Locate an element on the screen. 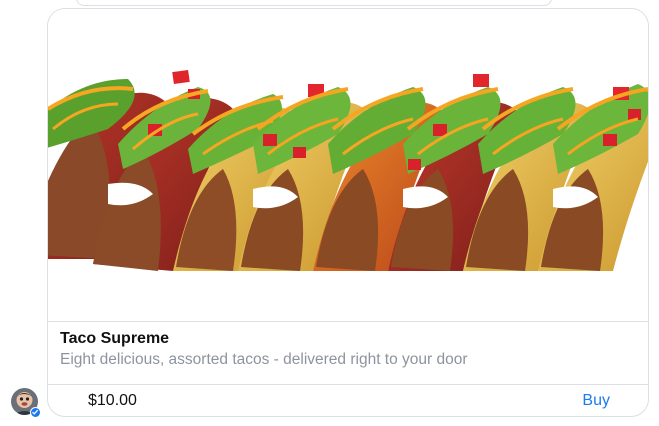 The height and width of the screenshot is (426, 659). previous-message-bubble is located at coordinates (314, 3).